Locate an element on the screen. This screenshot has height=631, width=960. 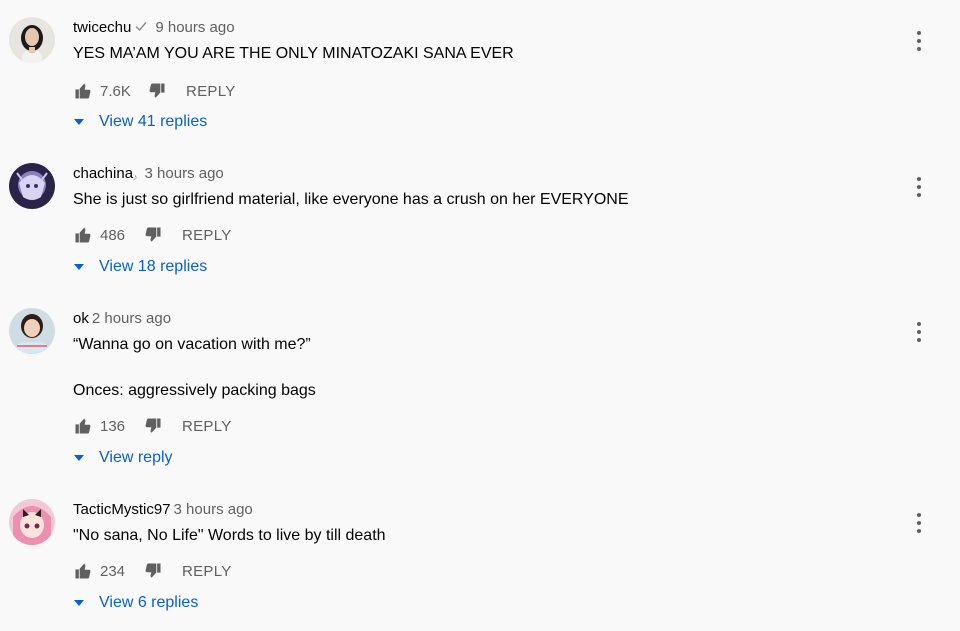
view-replies-button: View reply is located at coordinates (123, 458).